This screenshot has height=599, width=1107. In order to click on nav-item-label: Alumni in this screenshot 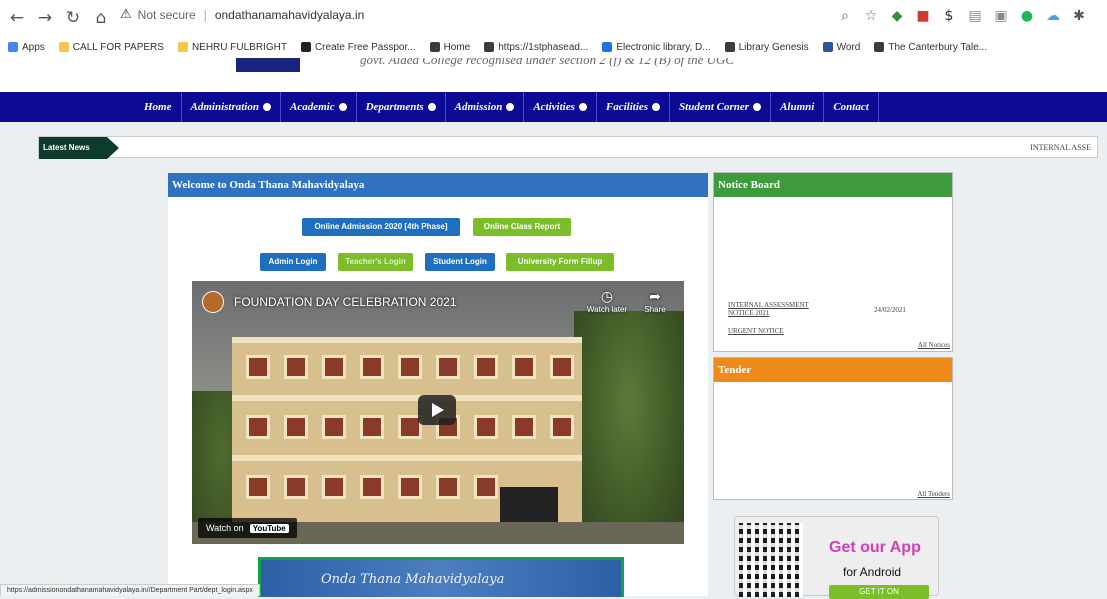, I will do `click(797, 107)`.